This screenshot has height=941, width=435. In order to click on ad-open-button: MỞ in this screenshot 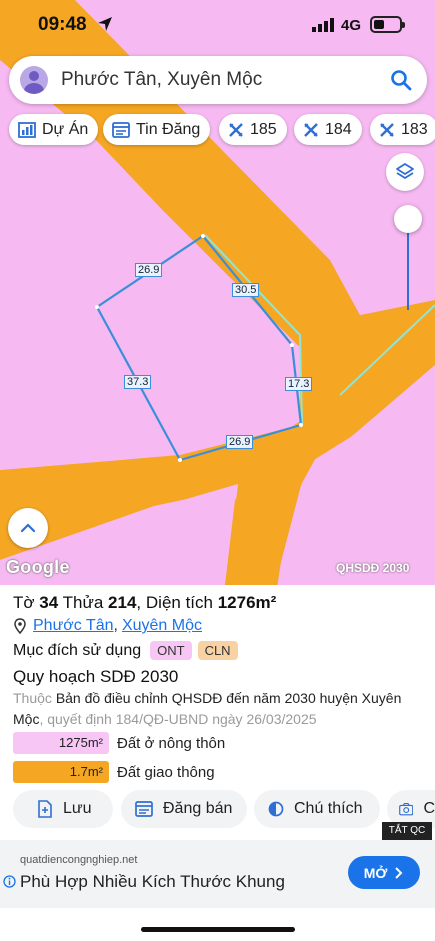, I will do `click(384, 872)`.